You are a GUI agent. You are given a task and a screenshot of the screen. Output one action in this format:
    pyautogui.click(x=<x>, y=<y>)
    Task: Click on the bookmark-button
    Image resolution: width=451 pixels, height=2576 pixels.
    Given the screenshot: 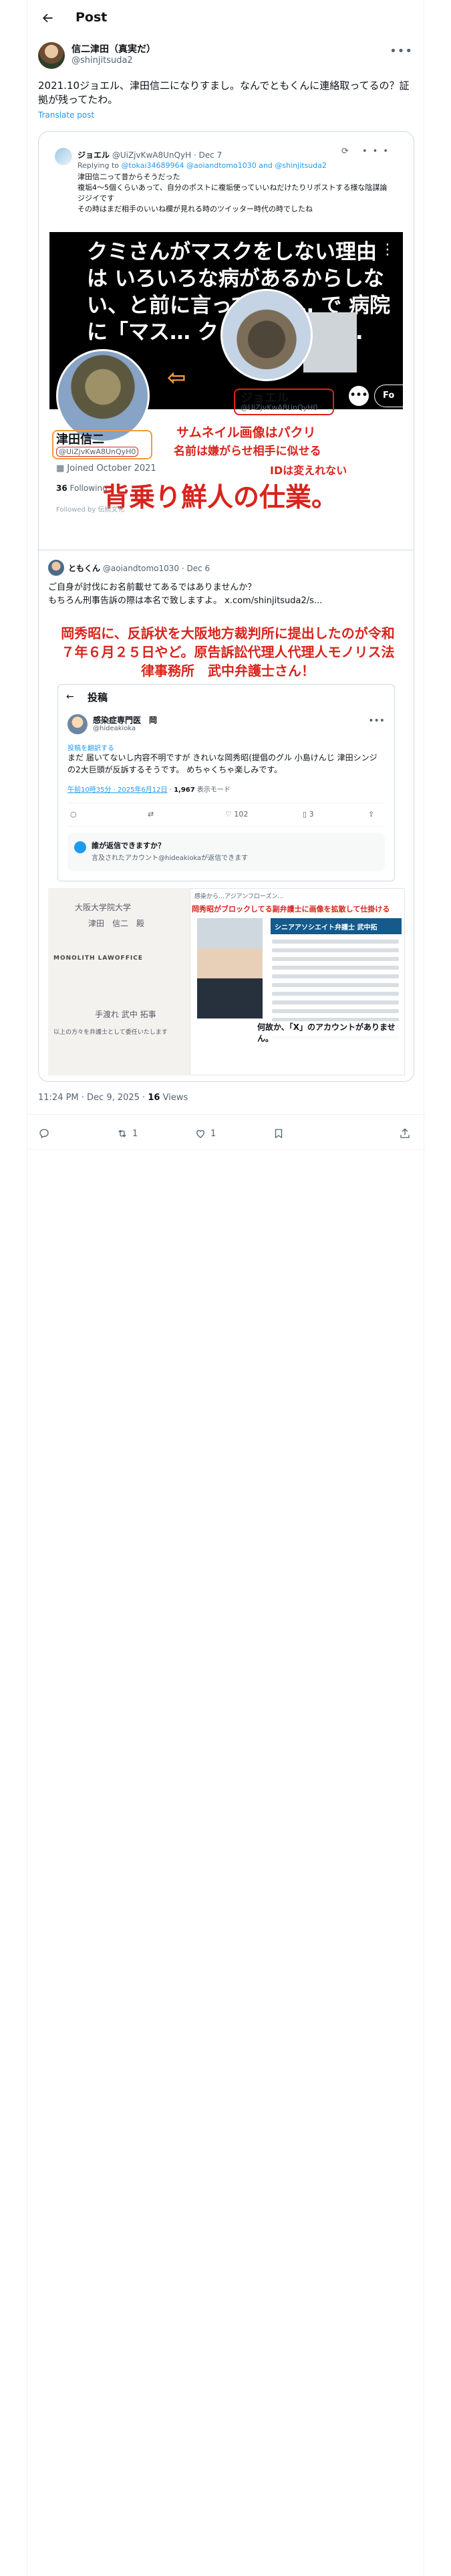 What is the action you would take?
    pyautogui.click(x=279, y=1134)
    